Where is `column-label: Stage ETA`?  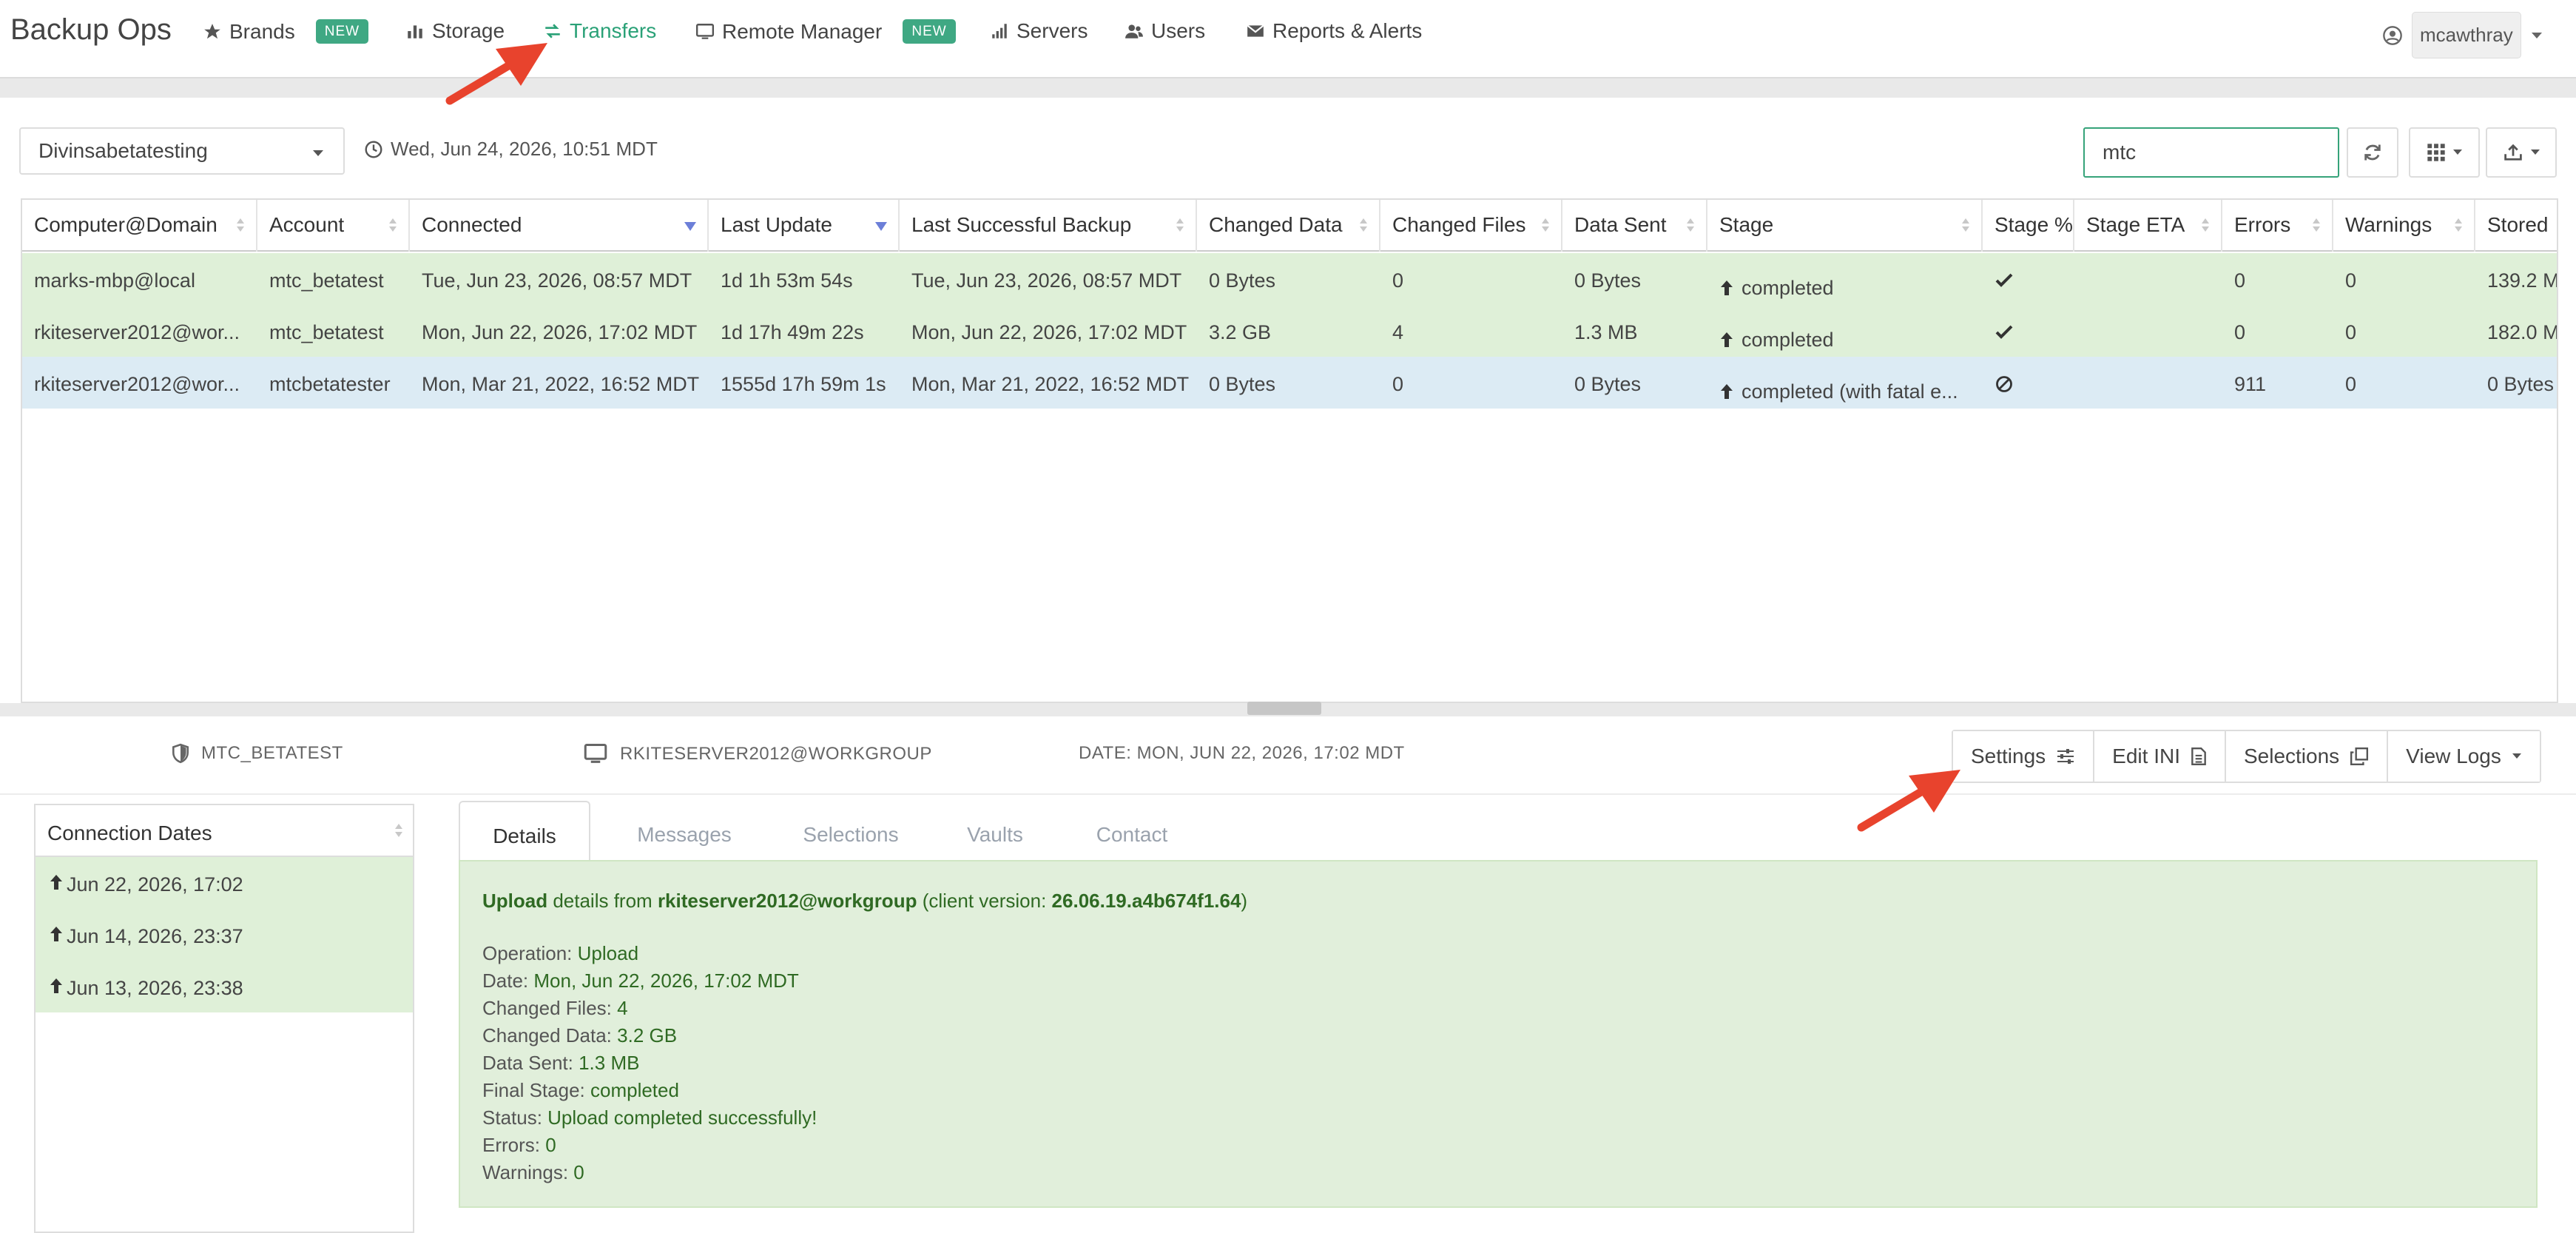
column-label: Stage ETA is located at coordinates (2135, 225).